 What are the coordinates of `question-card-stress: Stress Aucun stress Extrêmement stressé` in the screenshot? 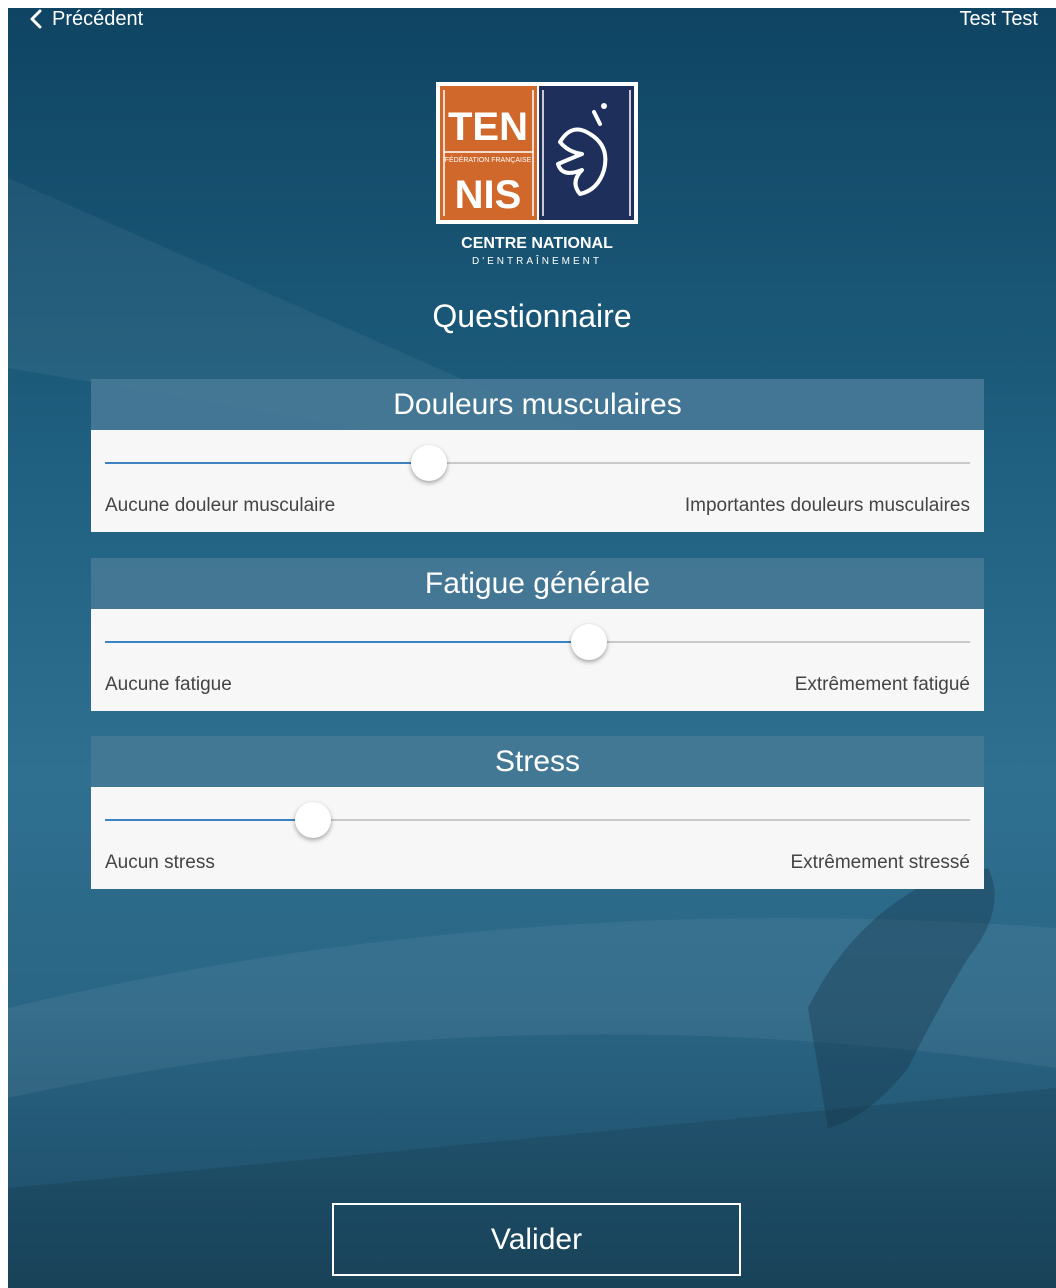 It's located at (537, 812).